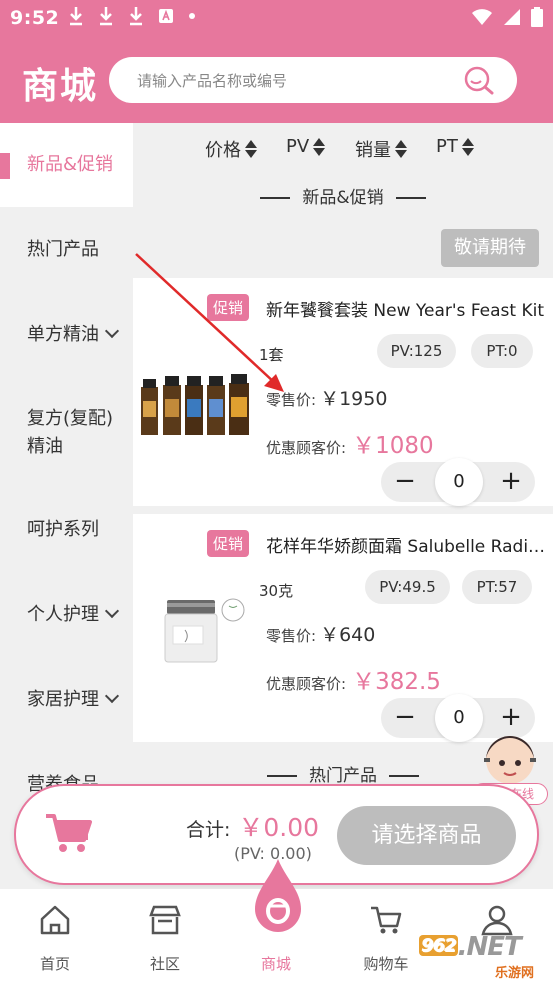  Describe the element at coordinates (512, 17) in the screenshot. I see `signal-icon` at that location.